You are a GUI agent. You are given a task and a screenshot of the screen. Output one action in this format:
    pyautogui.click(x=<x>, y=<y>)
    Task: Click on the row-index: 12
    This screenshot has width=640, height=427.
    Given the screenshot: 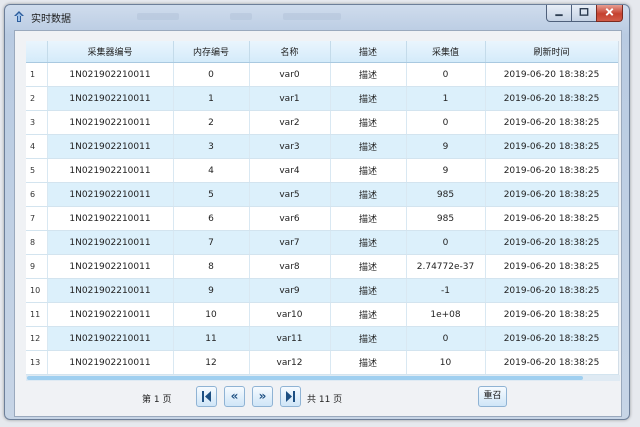 What is the action you would take?
    pyautogui.click(x=37, y=338)
    